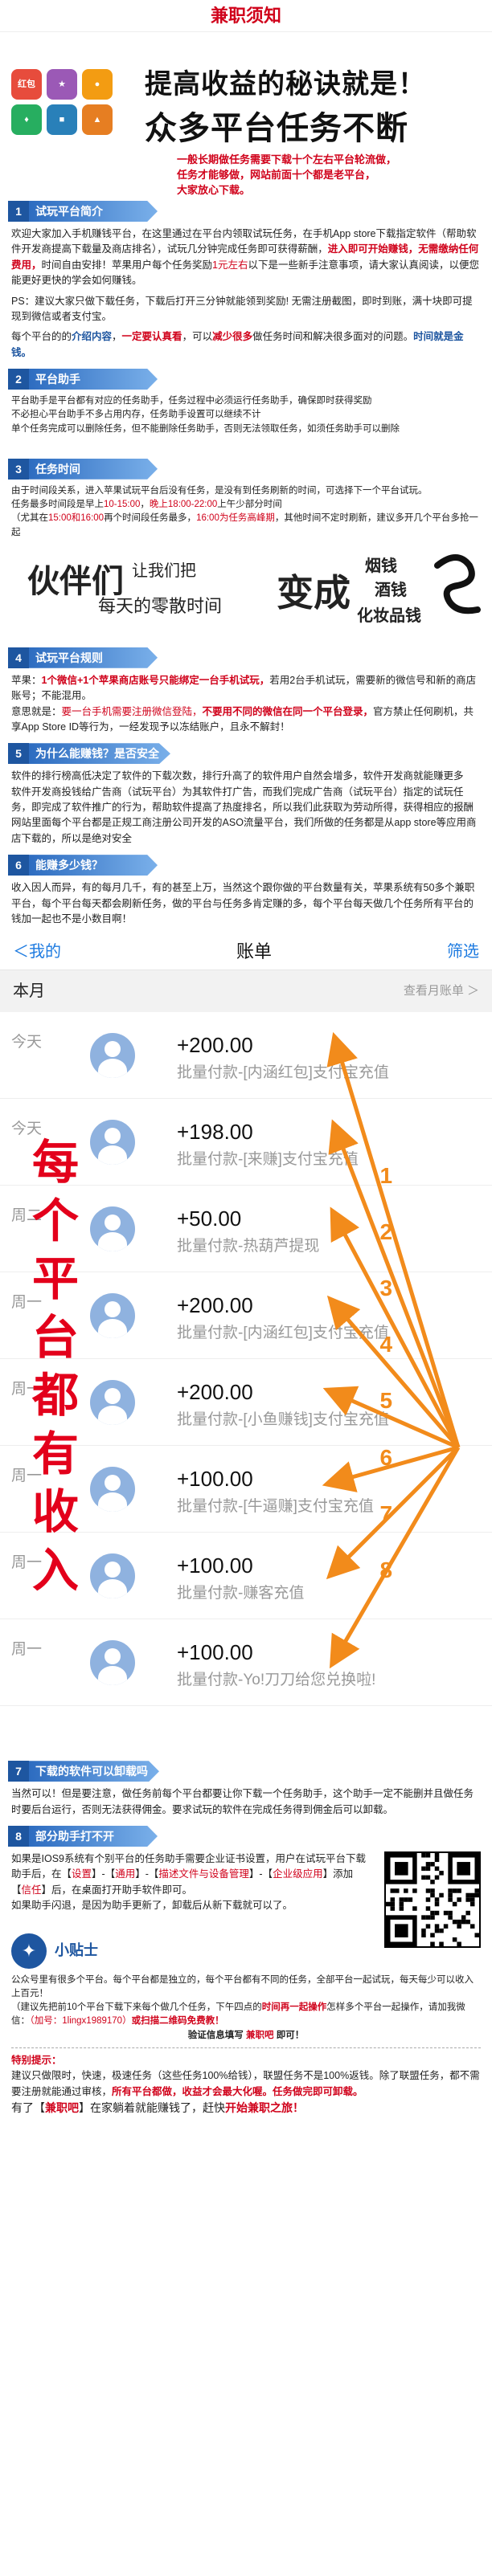  Describe the element at coordinates (18, 754) in the screenshot. I see `section-number: 5` at that location.